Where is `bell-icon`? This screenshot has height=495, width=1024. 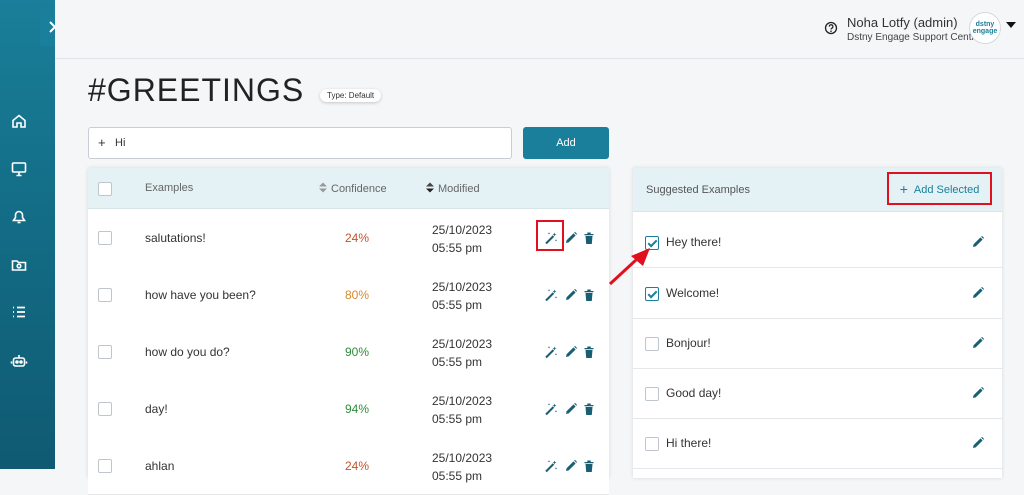 bell-icon is located at coordinates (19, 216).